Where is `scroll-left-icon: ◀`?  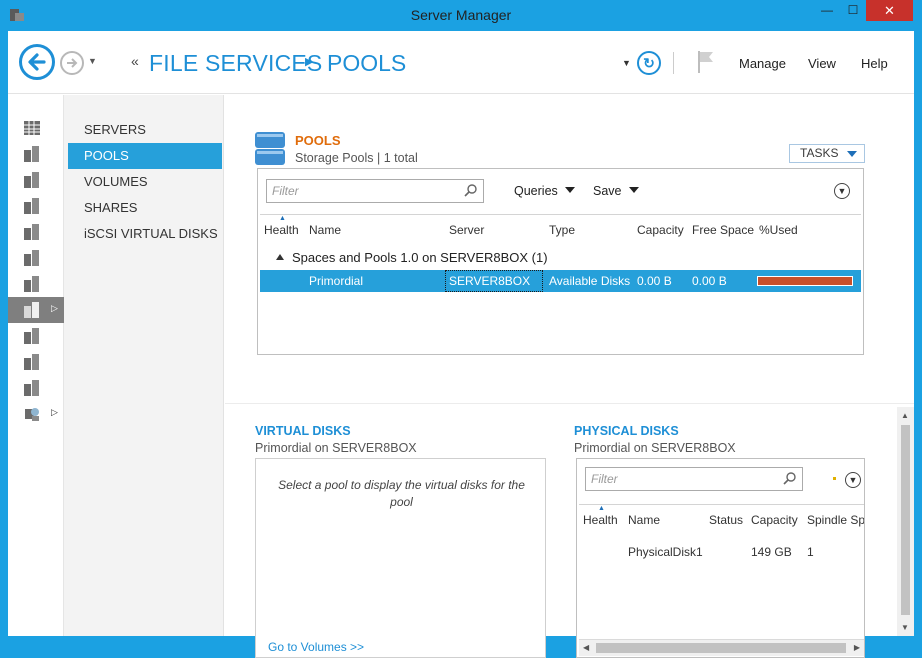 scroll-left-icon: ◀ is located at coordinates (586, 647).